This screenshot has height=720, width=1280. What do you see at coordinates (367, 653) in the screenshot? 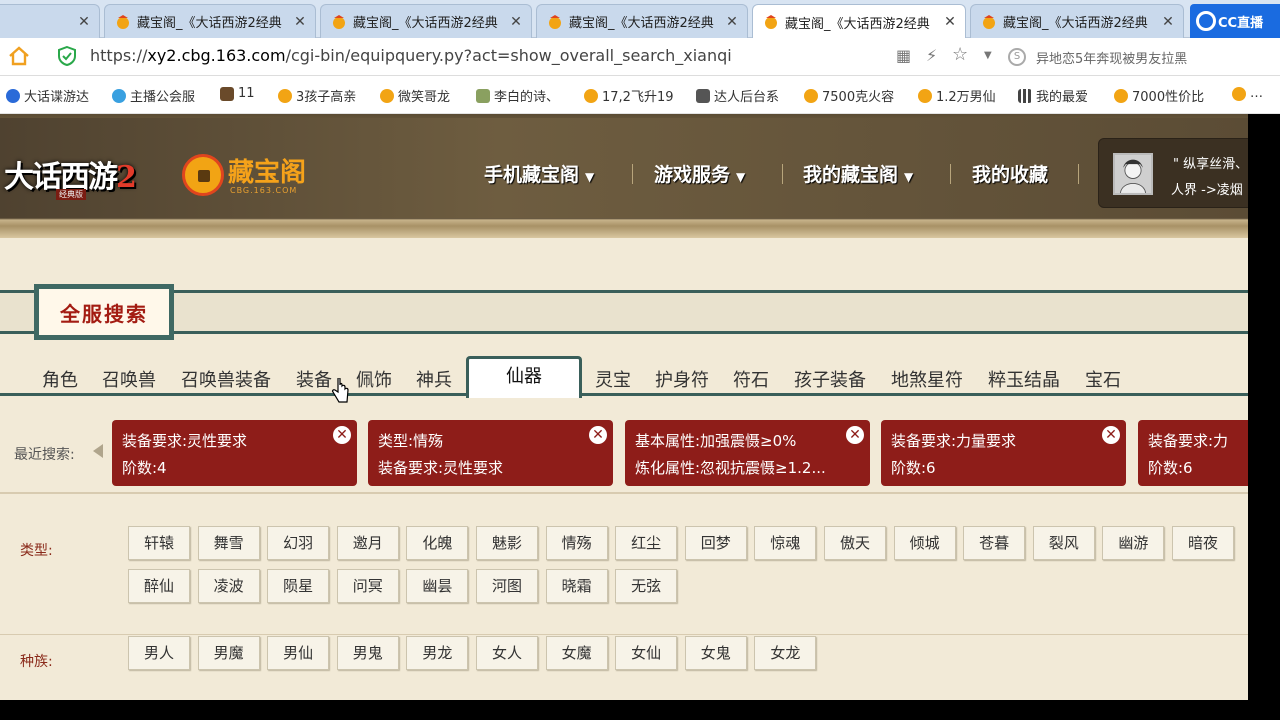
I see `race-option: 男鬼` at bounding box center [367, 653].